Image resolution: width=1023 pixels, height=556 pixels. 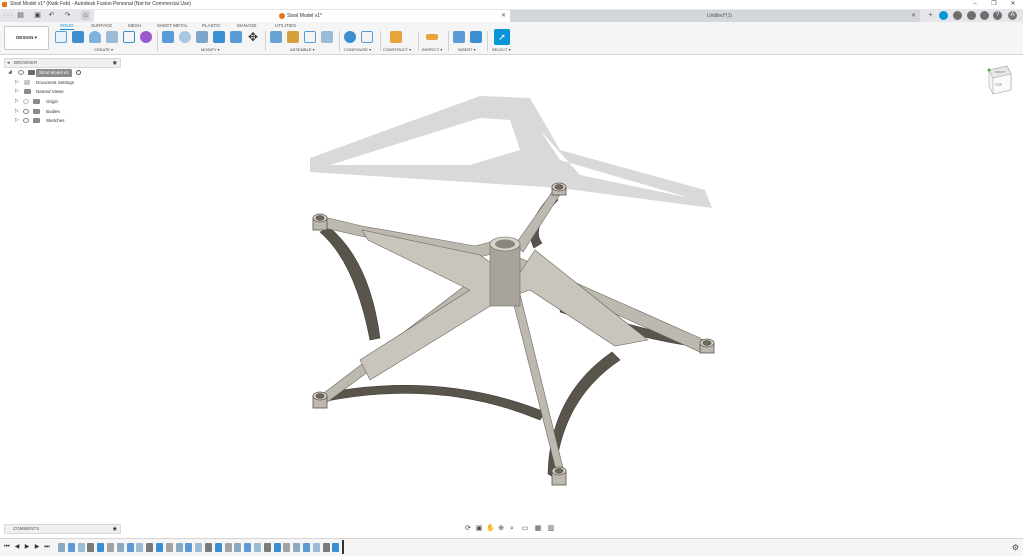 I want to click on configure-menu: CONFIGURE ▾, so click(x=357, y=50).